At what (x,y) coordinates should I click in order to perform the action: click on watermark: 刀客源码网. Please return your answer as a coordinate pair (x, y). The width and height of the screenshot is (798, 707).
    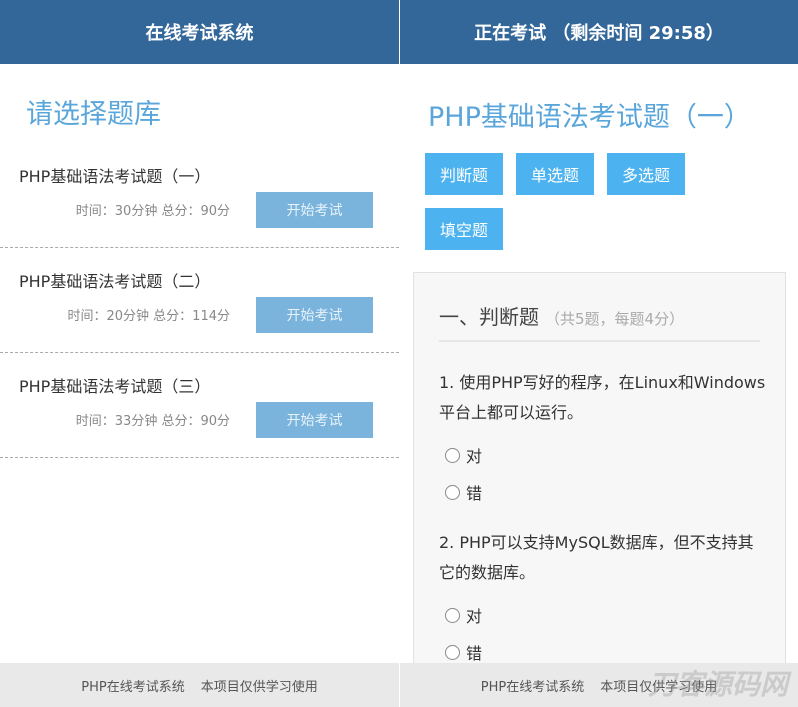
    Looking at the image, I should click on (717, 684).